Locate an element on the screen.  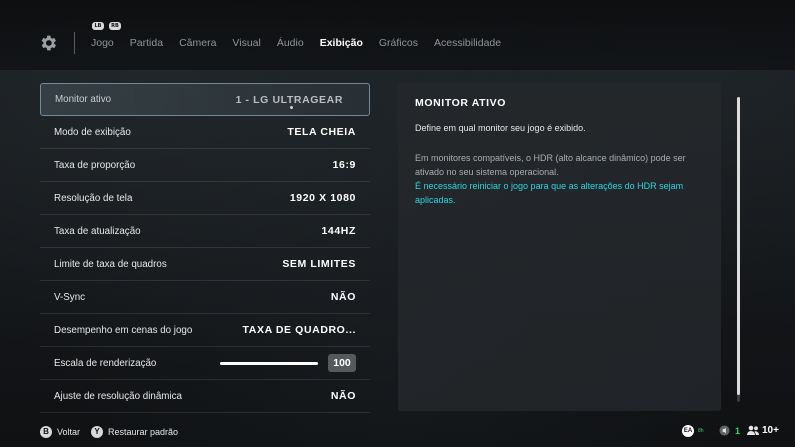
setting-row-resolucao-tela: Resolução de tela 1920 X 1080 is located at coordinates (205, 198).